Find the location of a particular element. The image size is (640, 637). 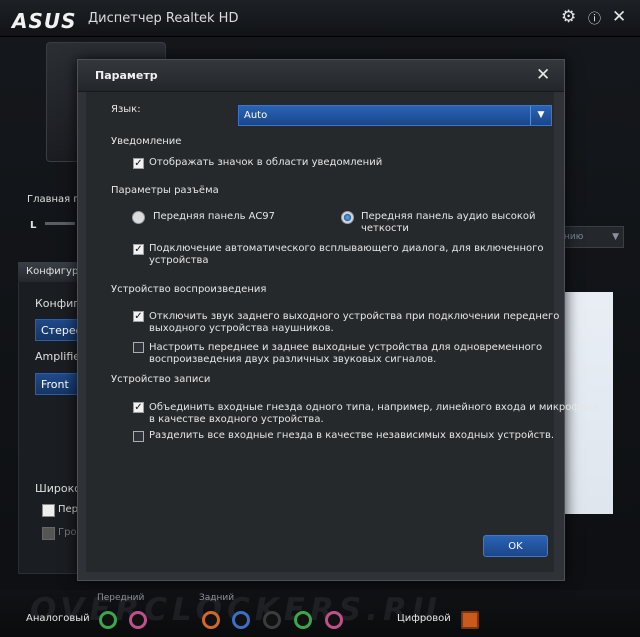

show-icon-checkbox: ✓ is located at coordinates (138, 163).